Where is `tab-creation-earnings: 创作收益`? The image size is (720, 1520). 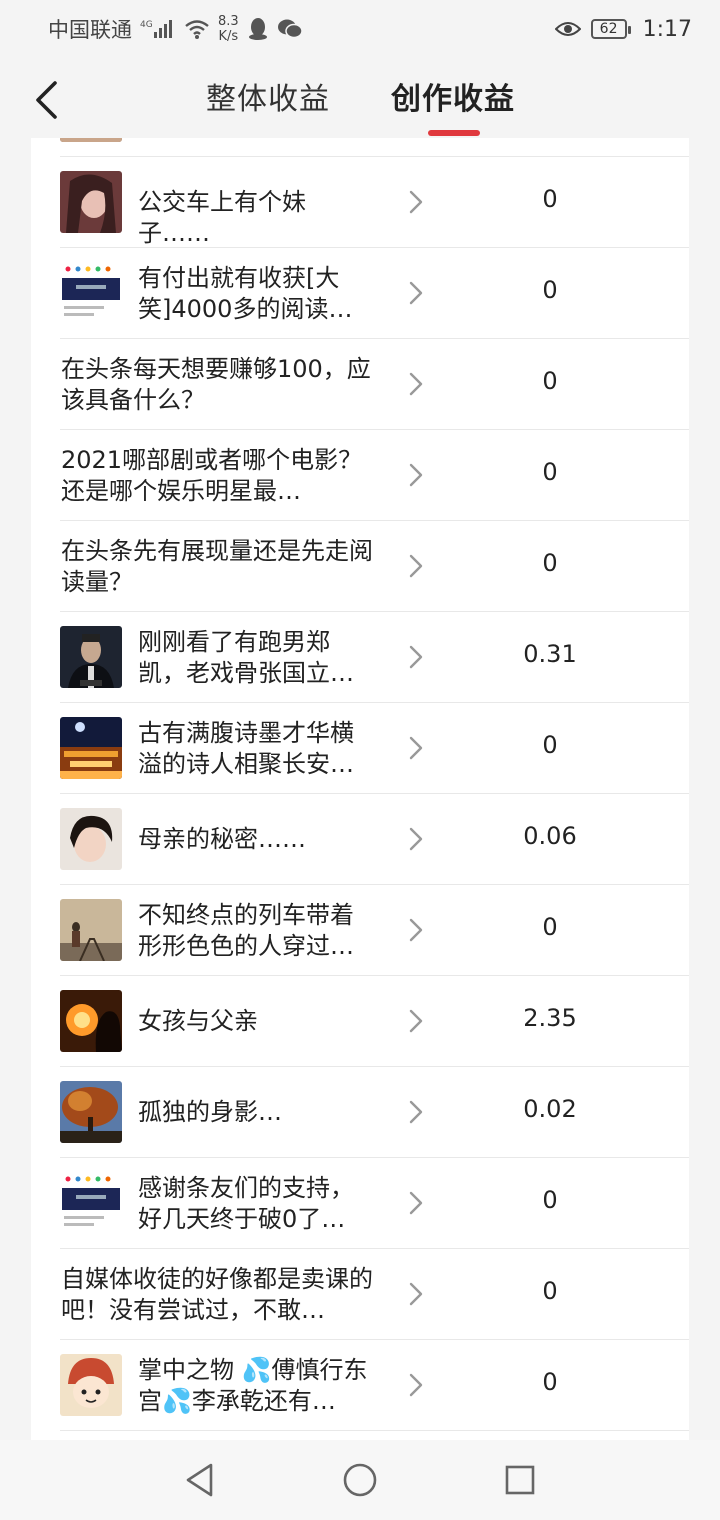 tab-creation-earnings: 创作收益 is located at coordinates (453, 96).